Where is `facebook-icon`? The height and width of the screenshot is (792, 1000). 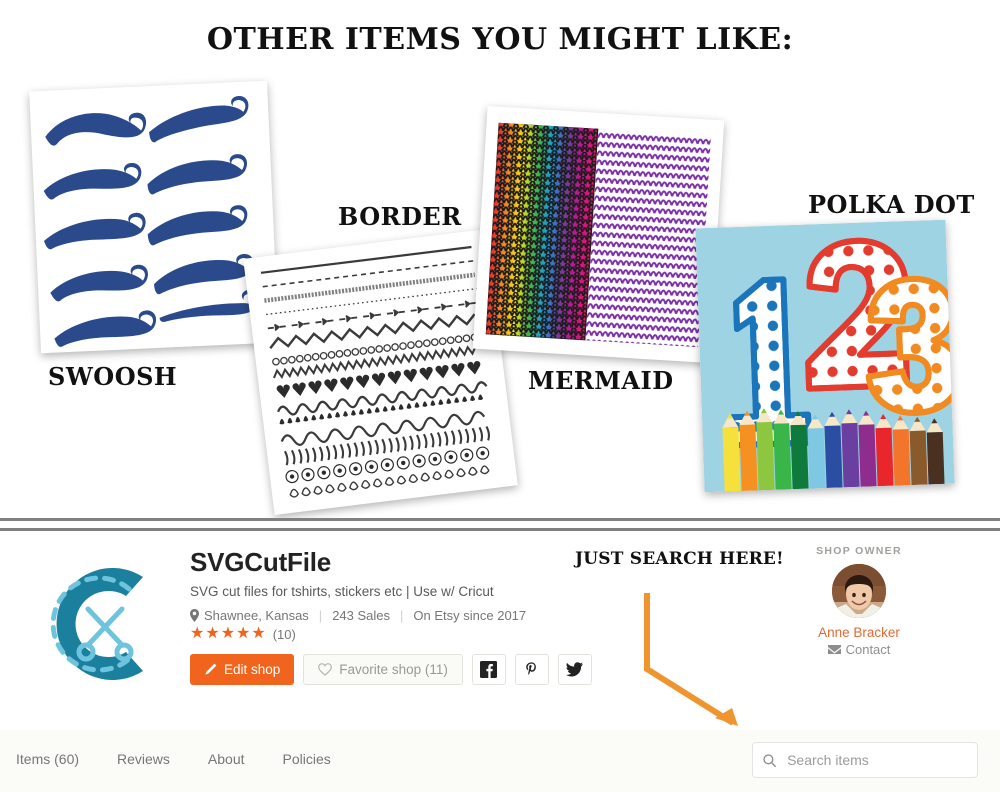
facebook-icon is located at coordinates (489, 669).